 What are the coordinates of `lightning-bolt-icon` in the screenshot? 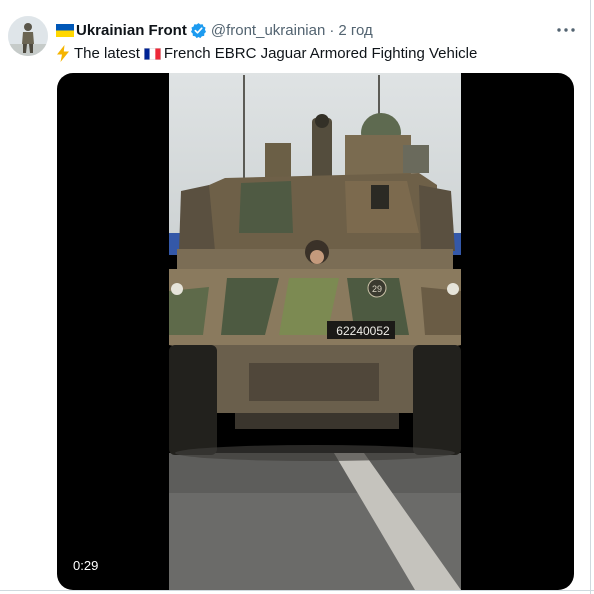 It's located at (63, 53).